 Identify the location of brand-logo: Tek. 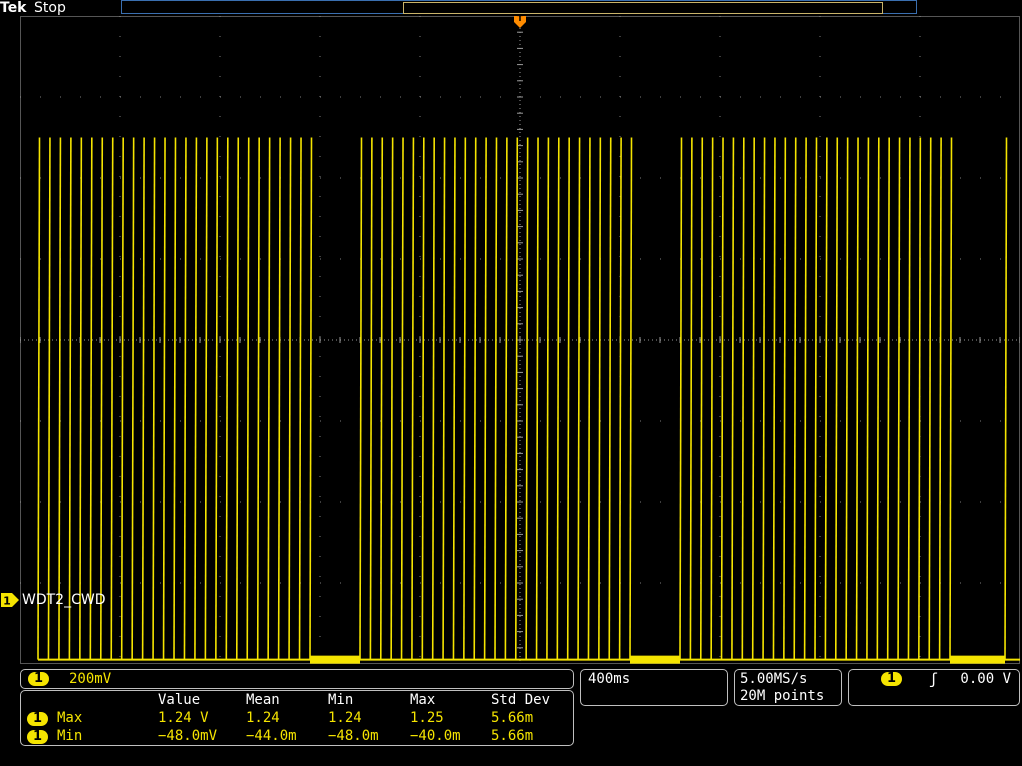
(13, 8).